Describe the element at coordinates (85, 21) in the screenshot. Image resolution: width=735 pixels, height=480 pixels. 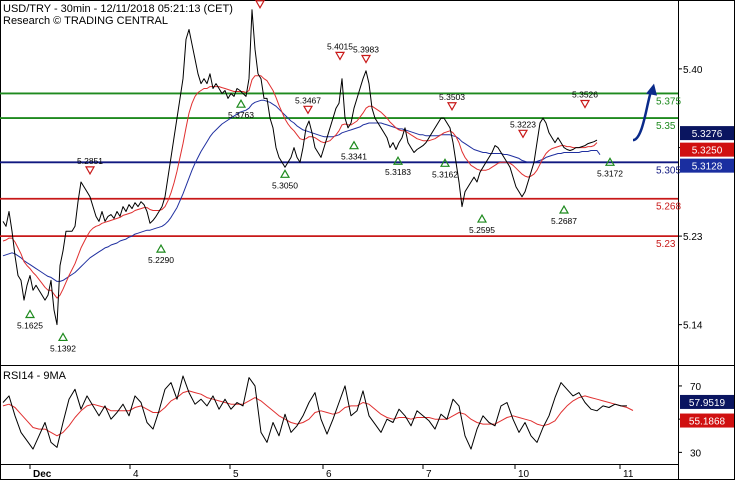
I see `header-source: Research © TRADING CENTRAL` at that location.